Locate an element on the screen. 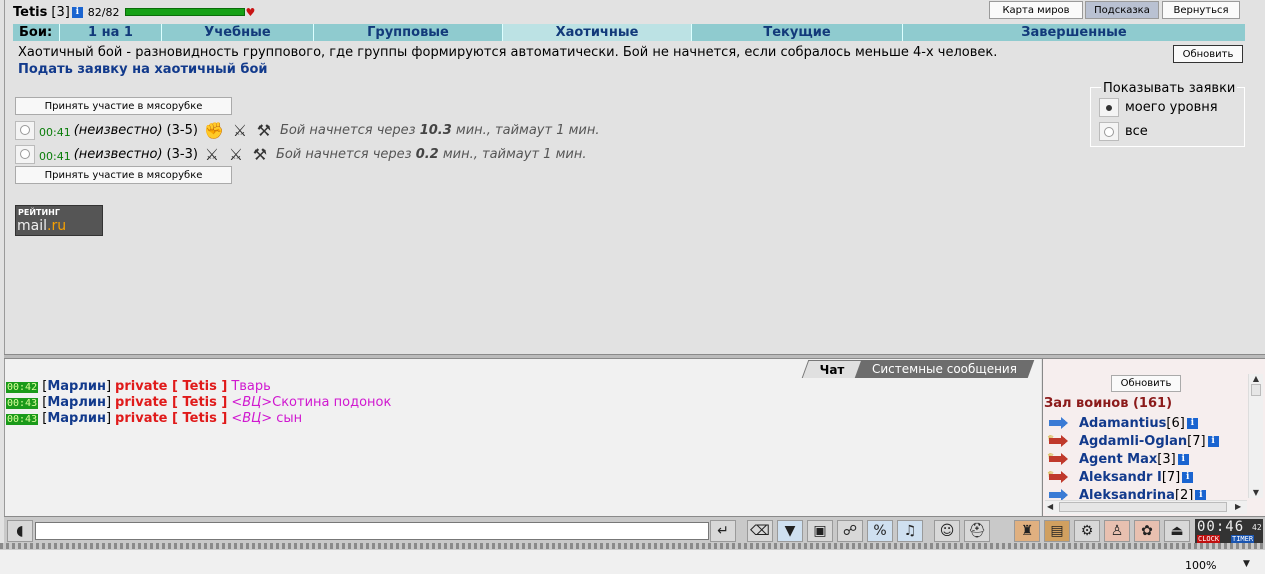  hp-bar is located at coordinates (184, 12).